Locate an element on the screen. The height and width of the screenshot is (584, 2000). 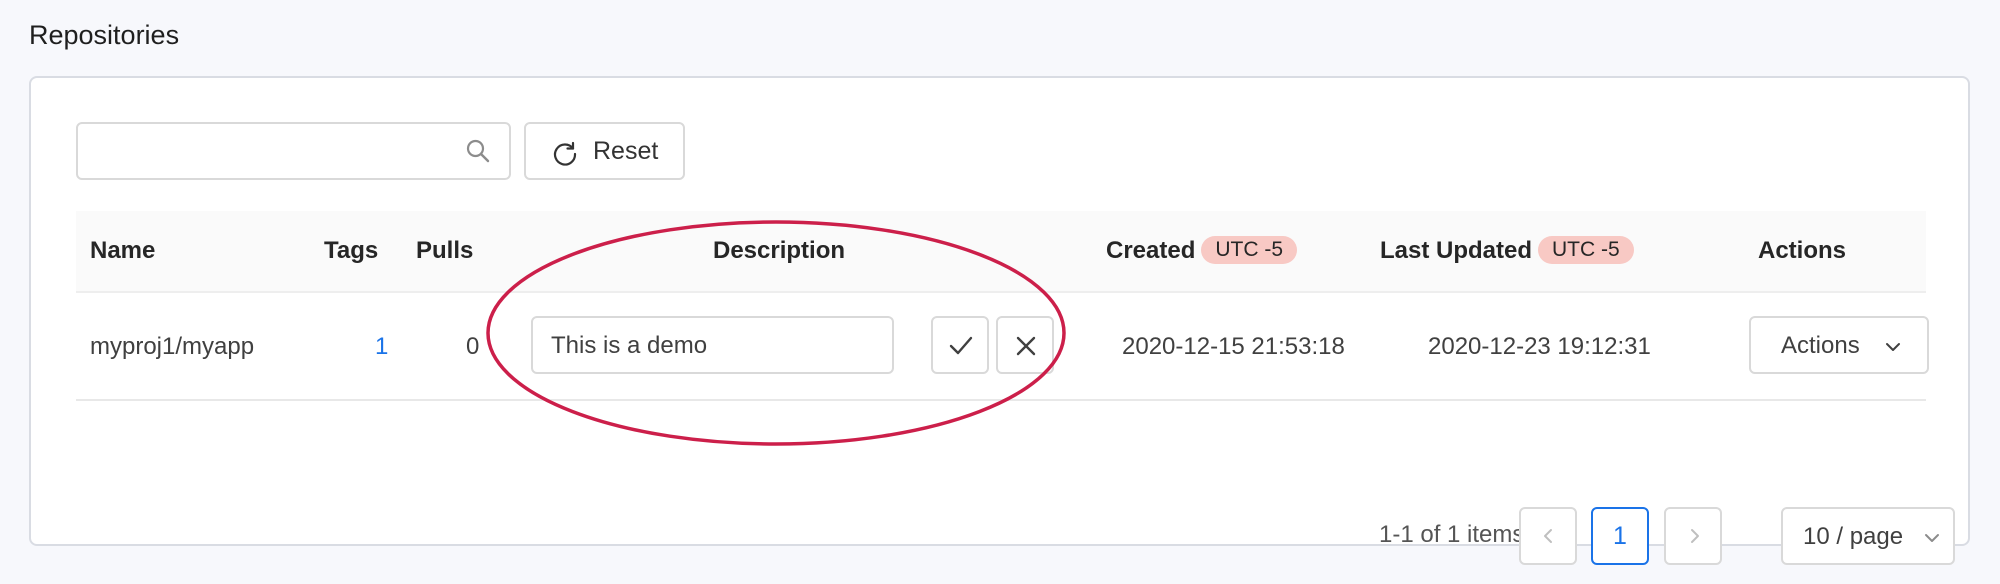
pulls-count: 0 is located at coordinates (473, 346).